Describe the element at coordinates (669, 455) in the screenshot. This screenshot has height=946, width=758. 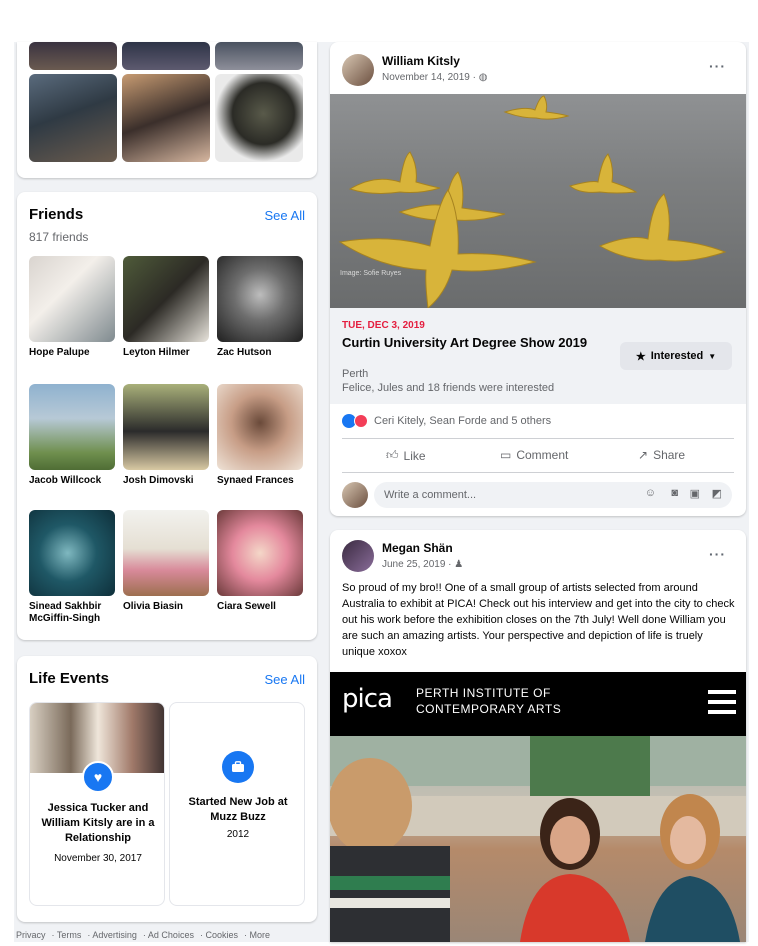
I see `share-label: Share` at that location.